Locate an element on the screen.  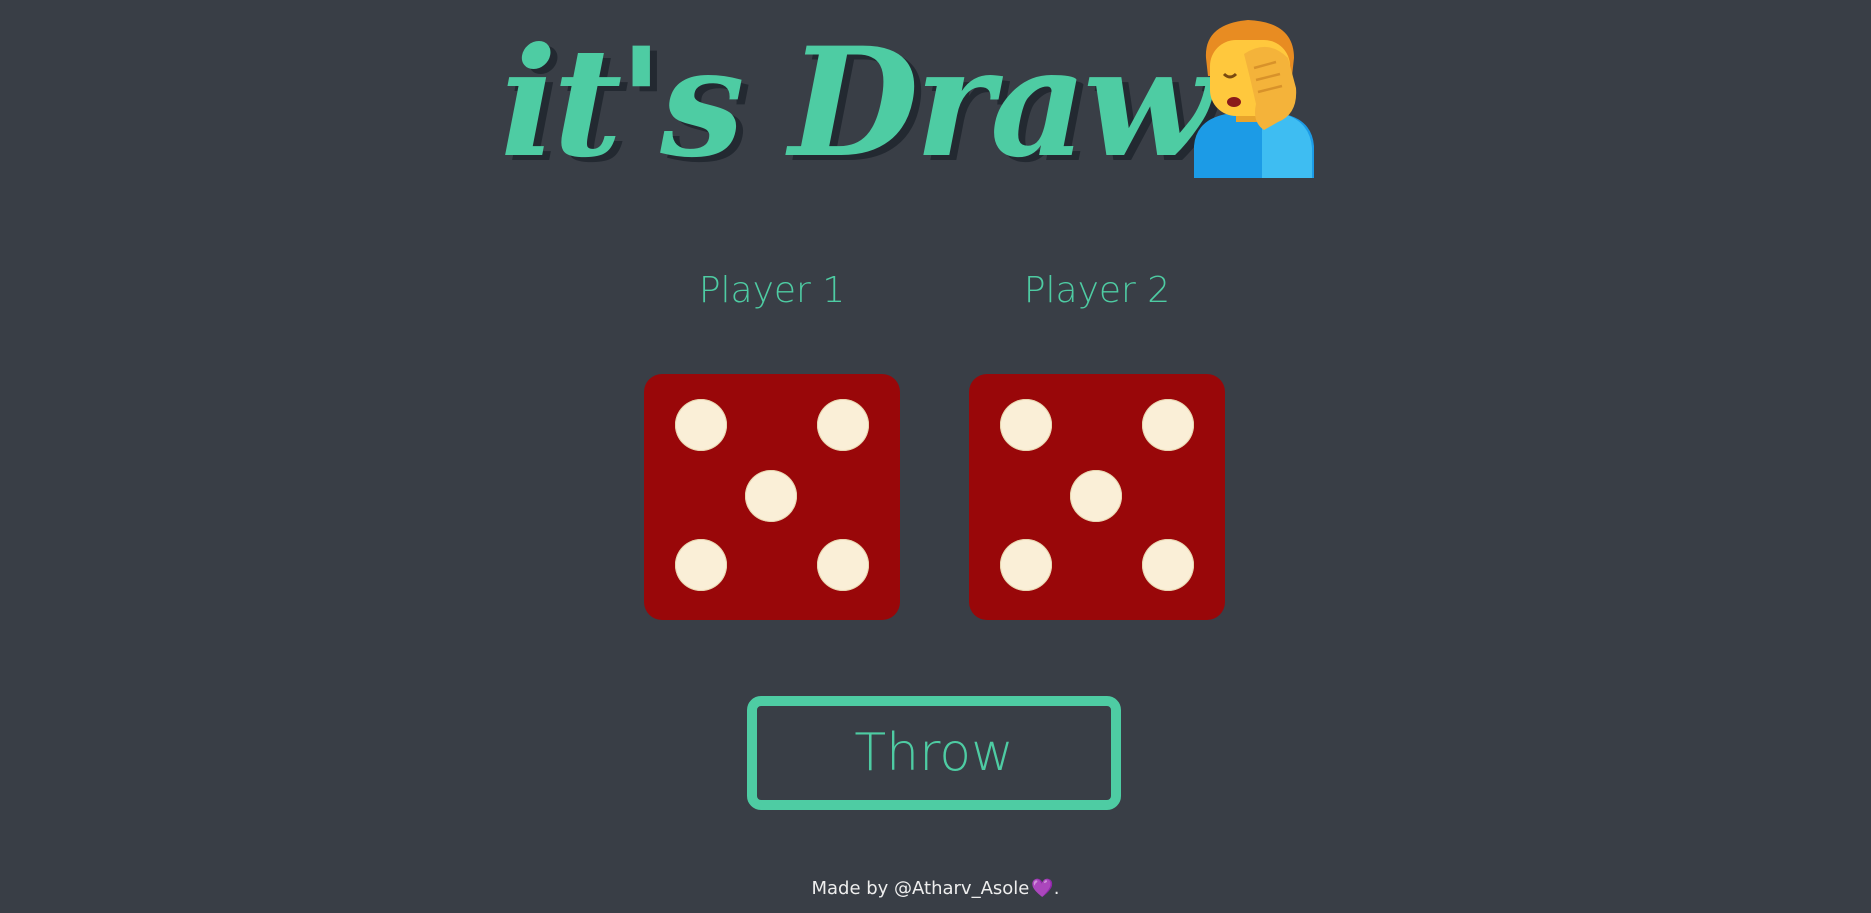
result-title: it's Draw! is located at coordinates (887, 103).